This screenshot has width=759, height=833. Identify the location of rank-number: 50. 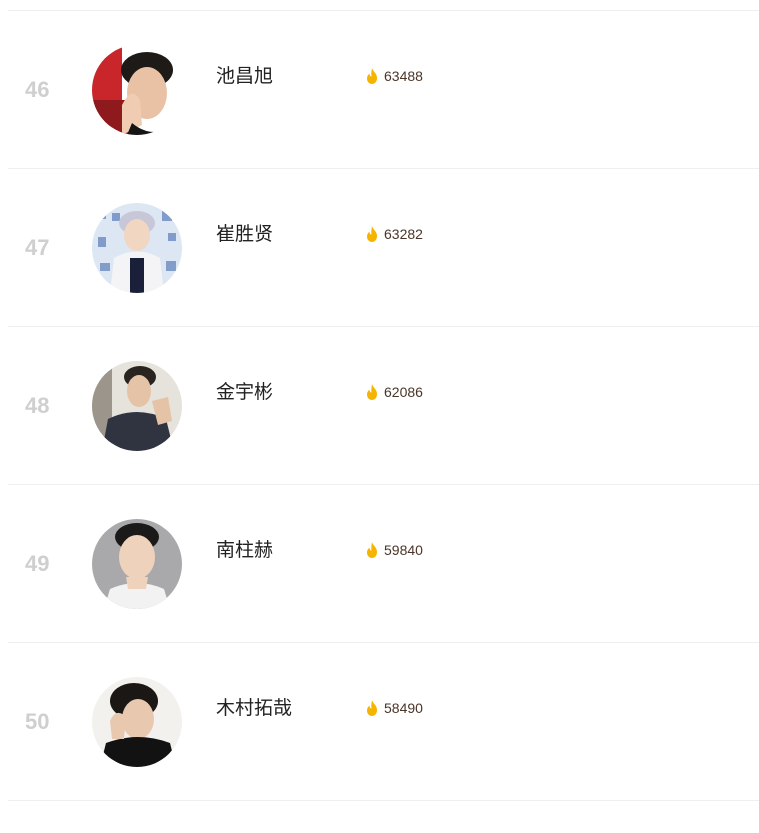
(37, 721).